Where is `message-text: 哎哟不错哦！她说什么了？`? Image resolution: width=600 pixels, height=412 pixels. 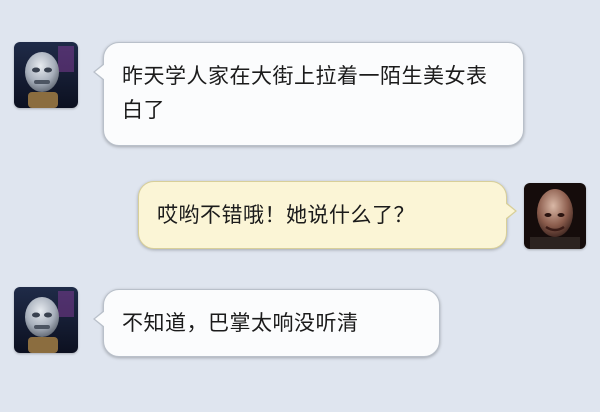 message-text: 哎哟不错哦！她说什么了？ is located at coordinates (286, 215).